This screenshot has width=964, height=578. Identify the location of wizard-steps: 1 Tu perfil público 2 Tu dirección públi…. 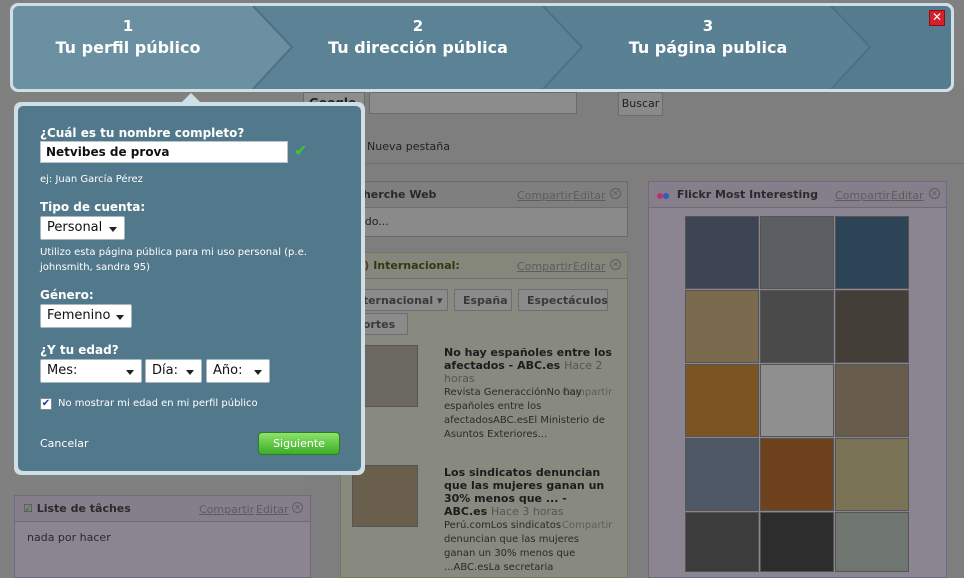
(482, 47).